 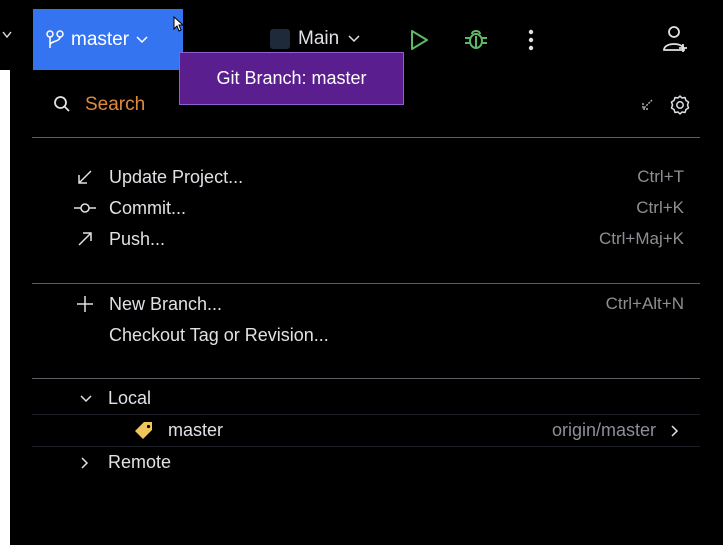 I want to click on item-shortcut: Ctrl+Alt+N, so click(x=644, y=303).